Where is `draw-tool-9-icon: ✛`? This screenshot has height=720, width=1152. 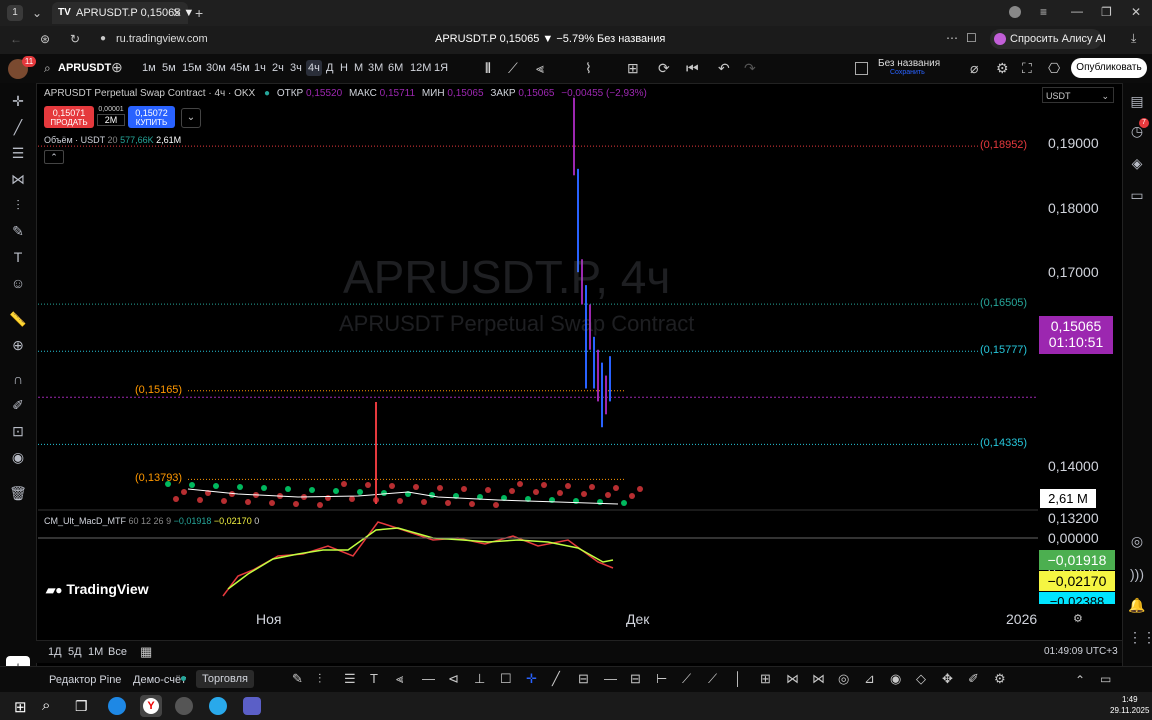
draw-tool-9-icon: ✛ is located at coordinates (531, 678).